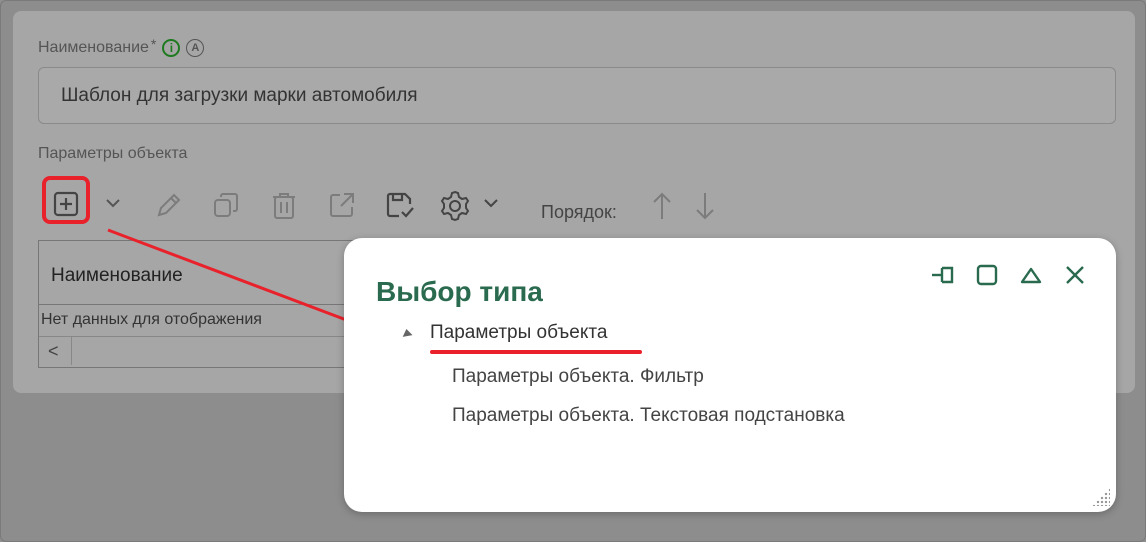 The height and width of the screenshot is (542, 1146). Describe the element at coordinates (226, 205) in the screenshot. I see `copy-icon` at that location.